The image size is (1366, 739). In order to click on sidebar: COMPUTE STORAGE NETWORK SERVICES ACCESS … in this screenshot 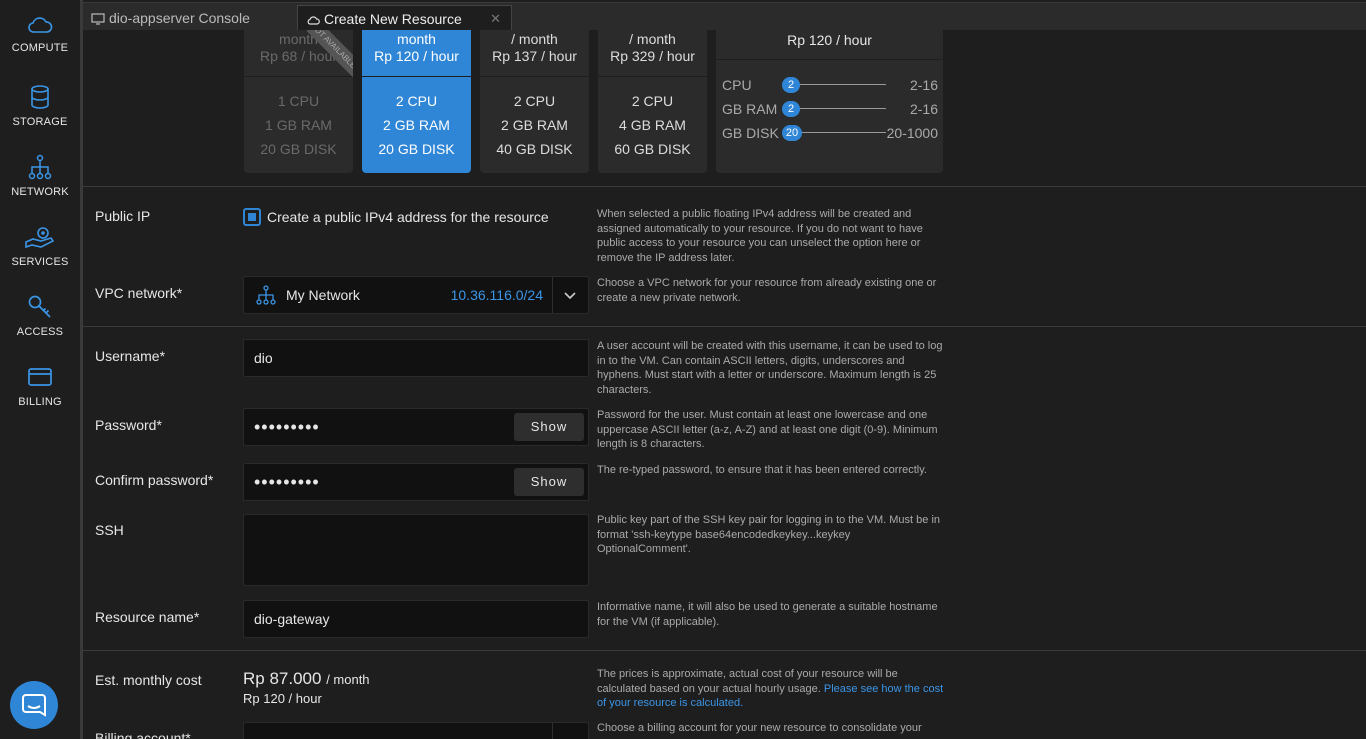, I will do `click(40, 369)`.